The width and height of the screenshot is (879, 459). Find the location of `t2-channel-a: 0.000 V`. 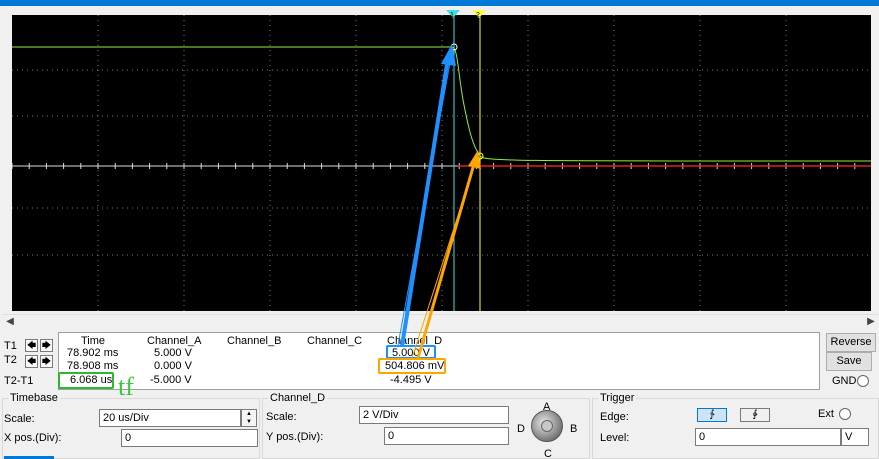

t2-channel-a: 0.000 V is located at coordinates (173, 366).